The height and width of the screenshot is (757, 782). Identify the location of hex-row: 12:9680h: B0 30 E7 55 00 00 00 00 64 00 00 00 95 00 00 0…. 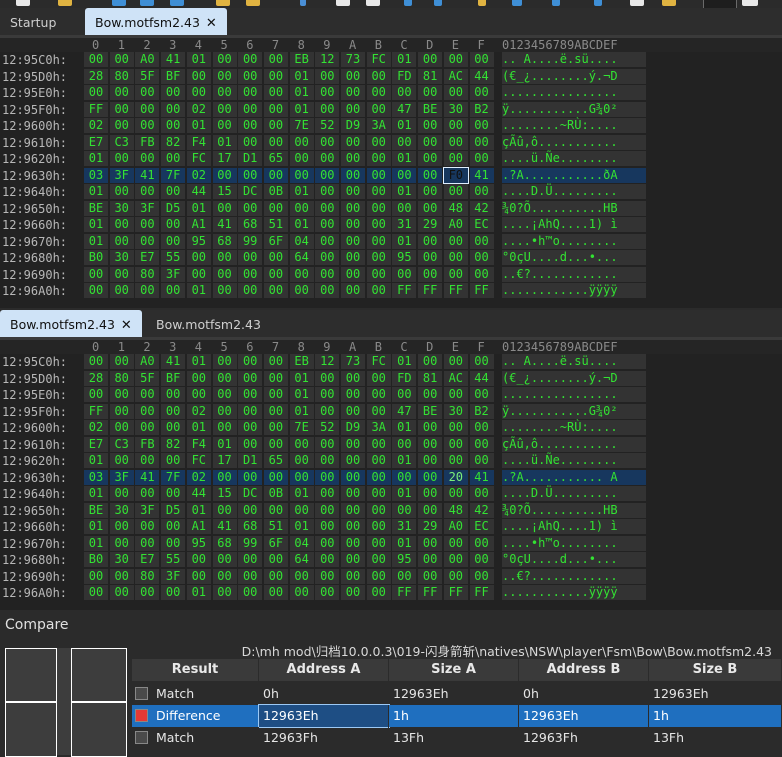
(391, 258).